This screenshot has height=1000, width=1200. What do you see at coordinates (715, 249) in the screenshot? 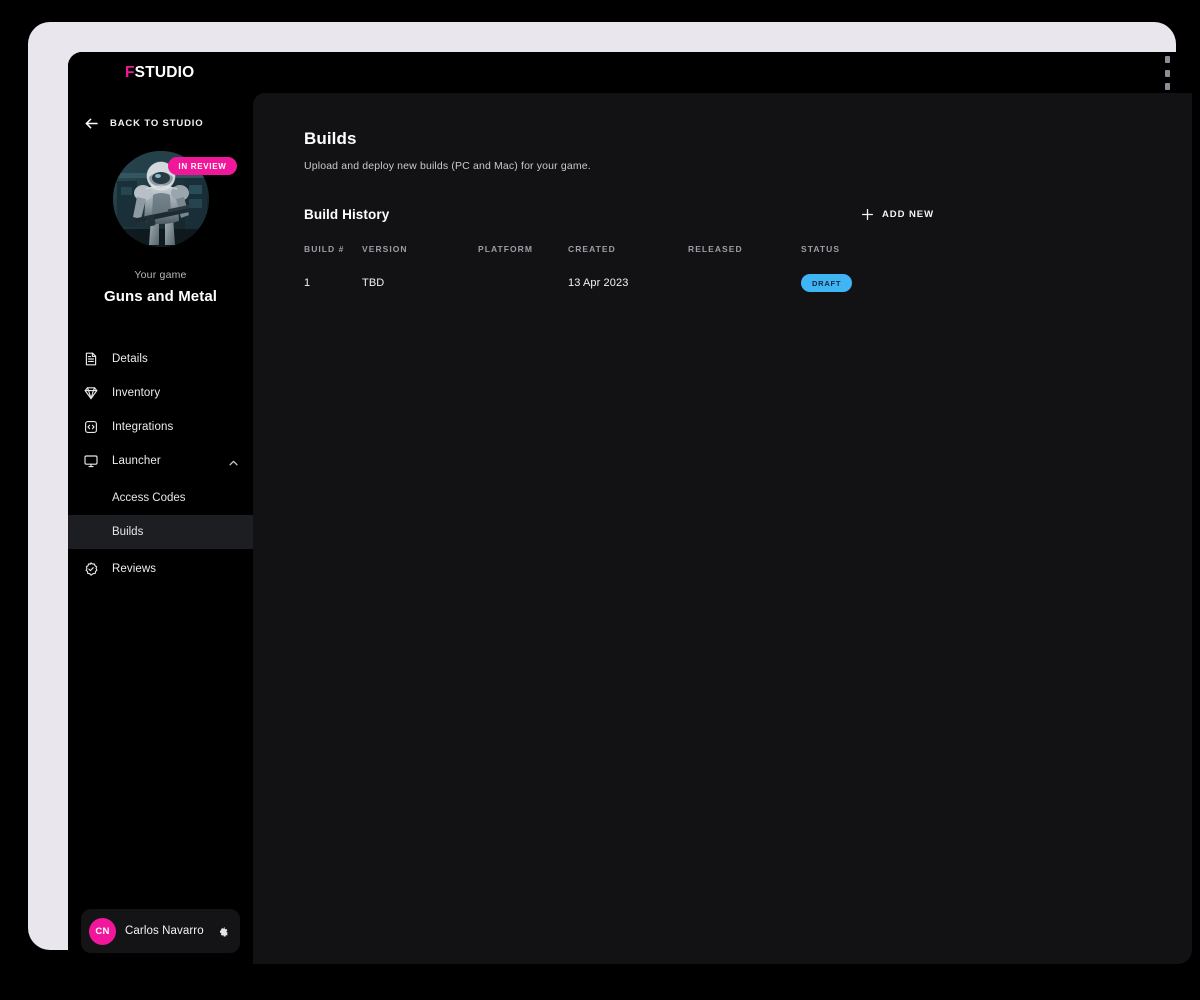
I see `column-header-released: RELEASED` at bounding box center [715, 249].